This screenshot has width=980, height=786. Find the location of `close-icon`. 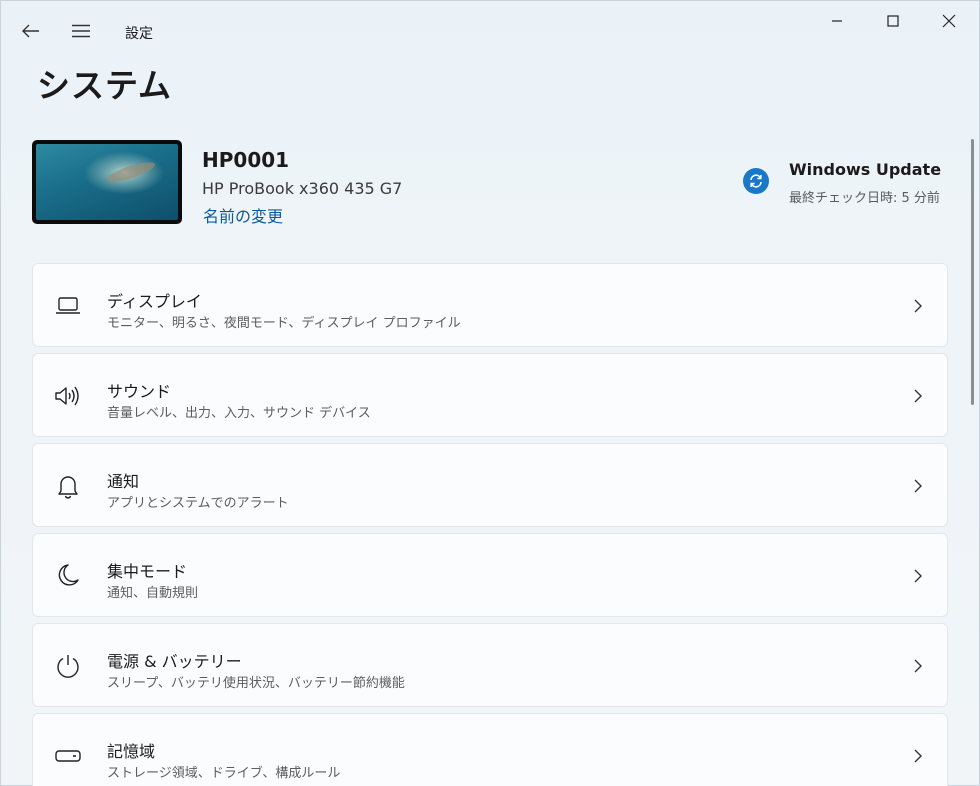

close-icon is located at coordinates (949, 21).